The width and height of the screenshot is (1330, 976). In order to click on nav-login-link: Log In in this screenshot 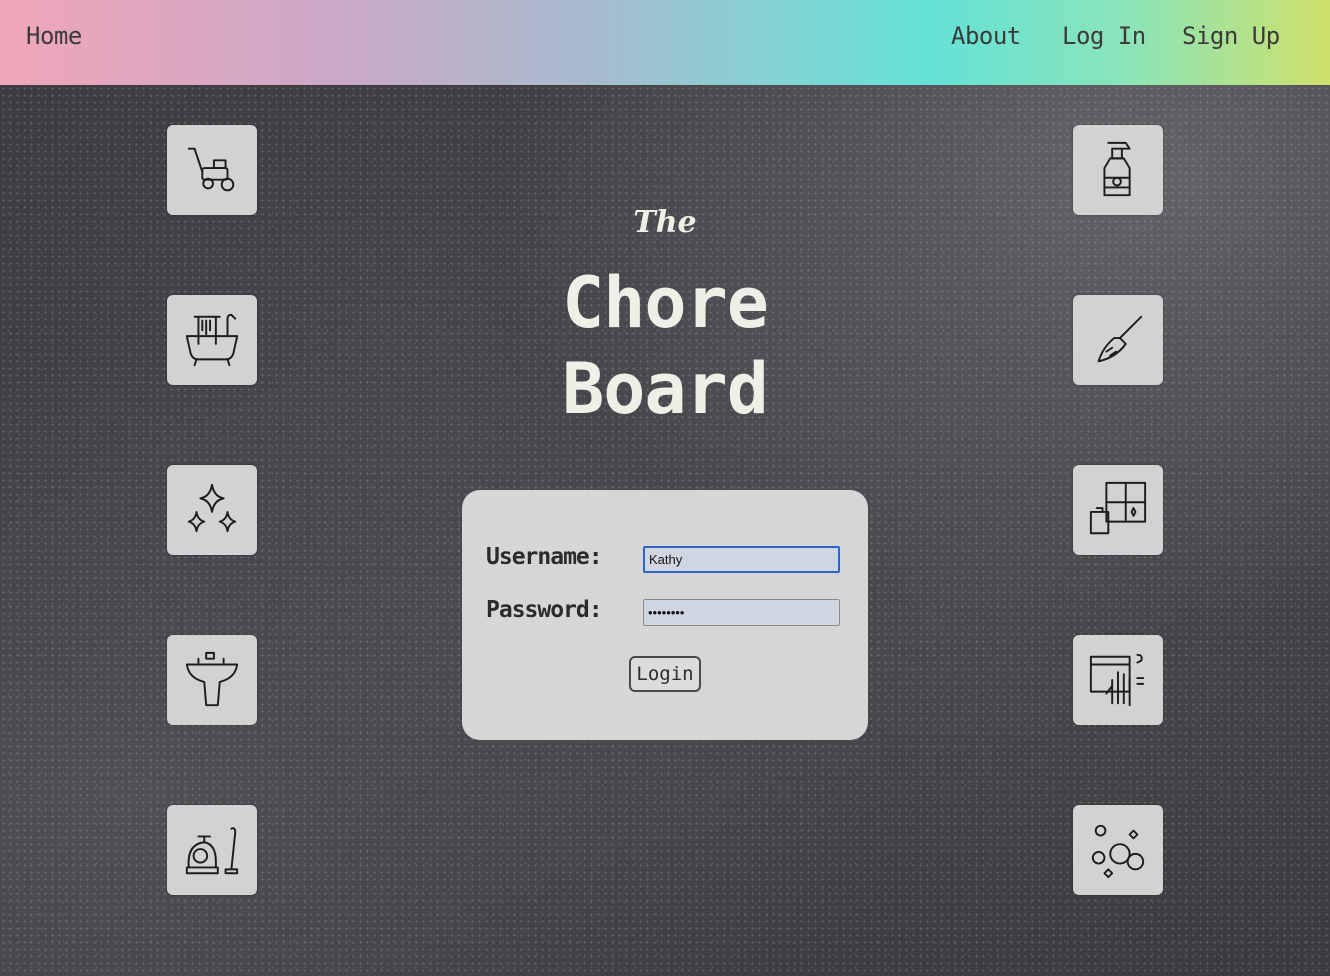, I will do `click(1104, 36)`.